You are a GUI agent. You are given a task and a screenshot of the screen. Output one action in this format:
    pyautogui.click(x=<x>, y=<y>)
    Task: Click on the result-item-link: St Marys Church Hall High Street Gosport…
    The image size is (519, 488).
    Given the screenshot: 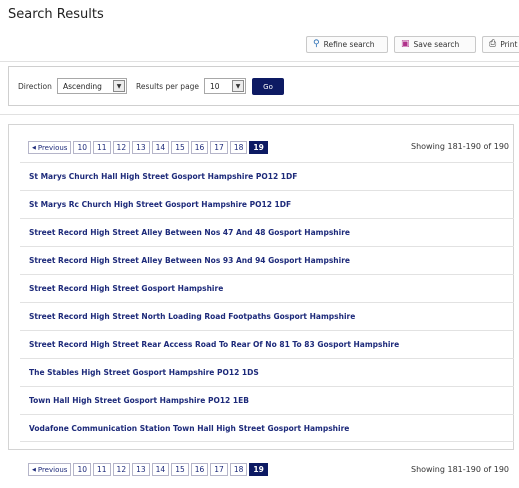 What is the action you would take?
    pyautogui.click(x=267, y=176)
    